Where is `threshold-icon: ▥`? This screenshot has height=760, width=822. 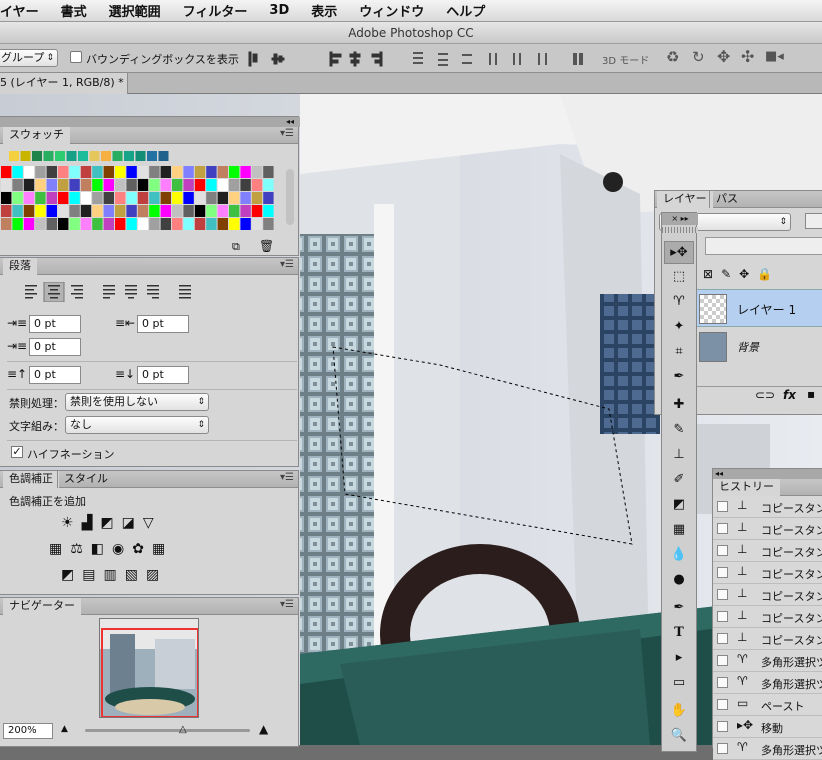 threshold-icon: ▥ is located at coordinates (113, 575).